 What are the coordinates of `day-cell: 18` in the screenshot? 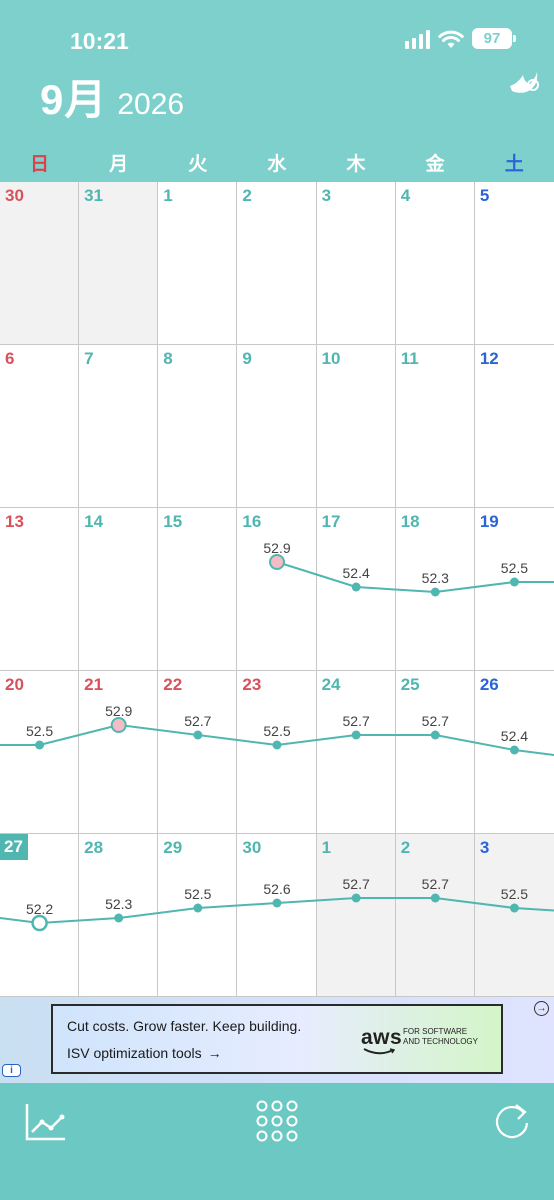 It's located at (435, 589).